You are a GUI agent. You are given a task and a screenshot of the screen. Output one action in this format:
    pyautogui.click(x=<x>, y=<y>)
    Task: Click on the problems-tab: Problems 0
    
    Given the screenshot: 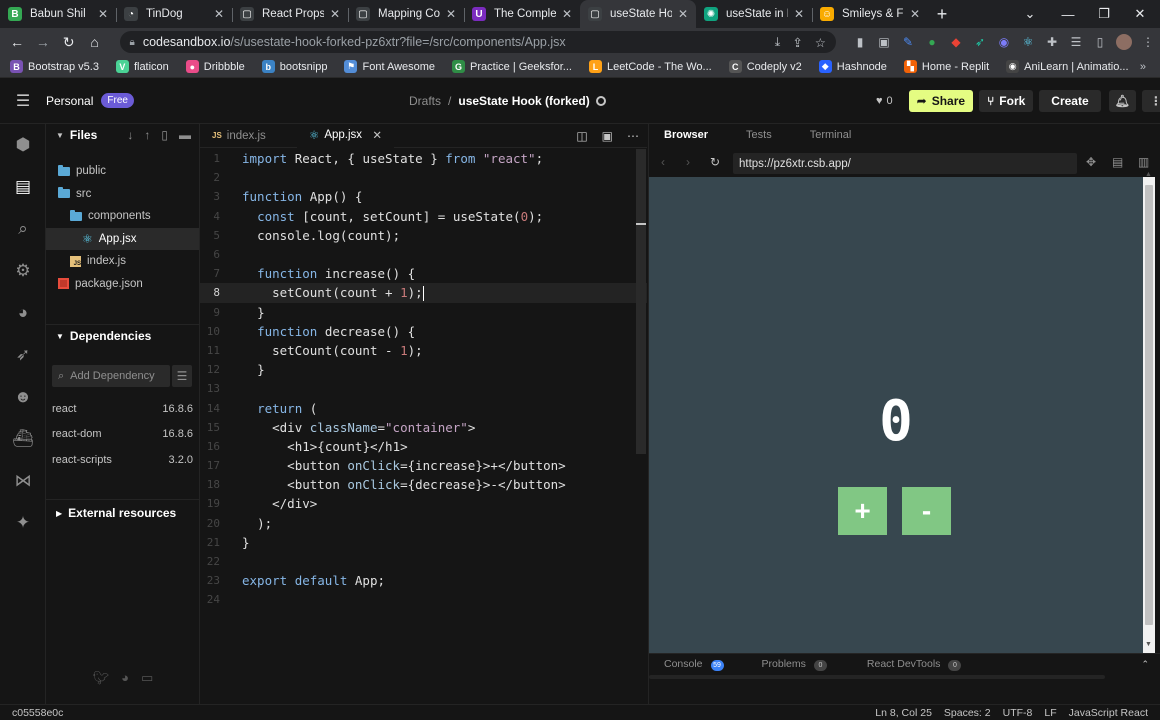 What is the action you would take?
    pyautogui.click(x=794, y=664)
    